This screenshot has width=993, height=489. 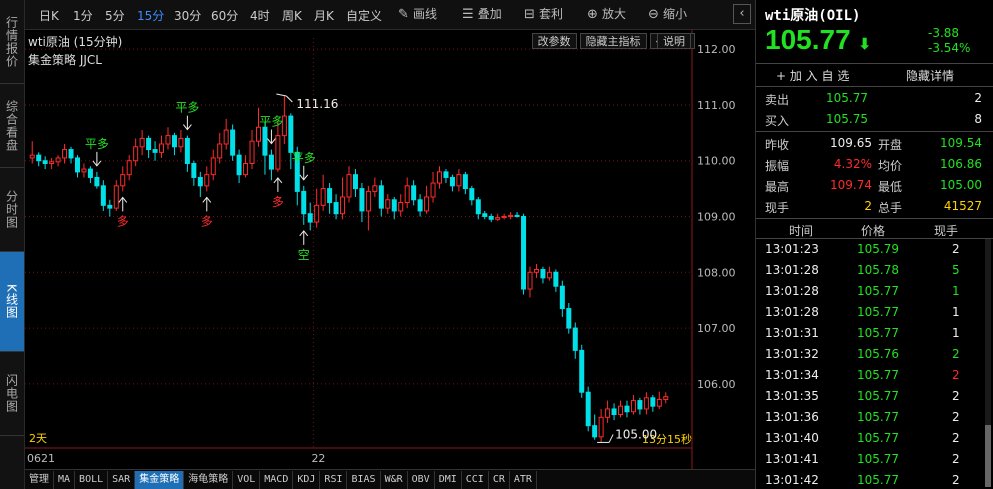 I want to click on tab-timeshare: 分时图, so click(x=12, y=210).